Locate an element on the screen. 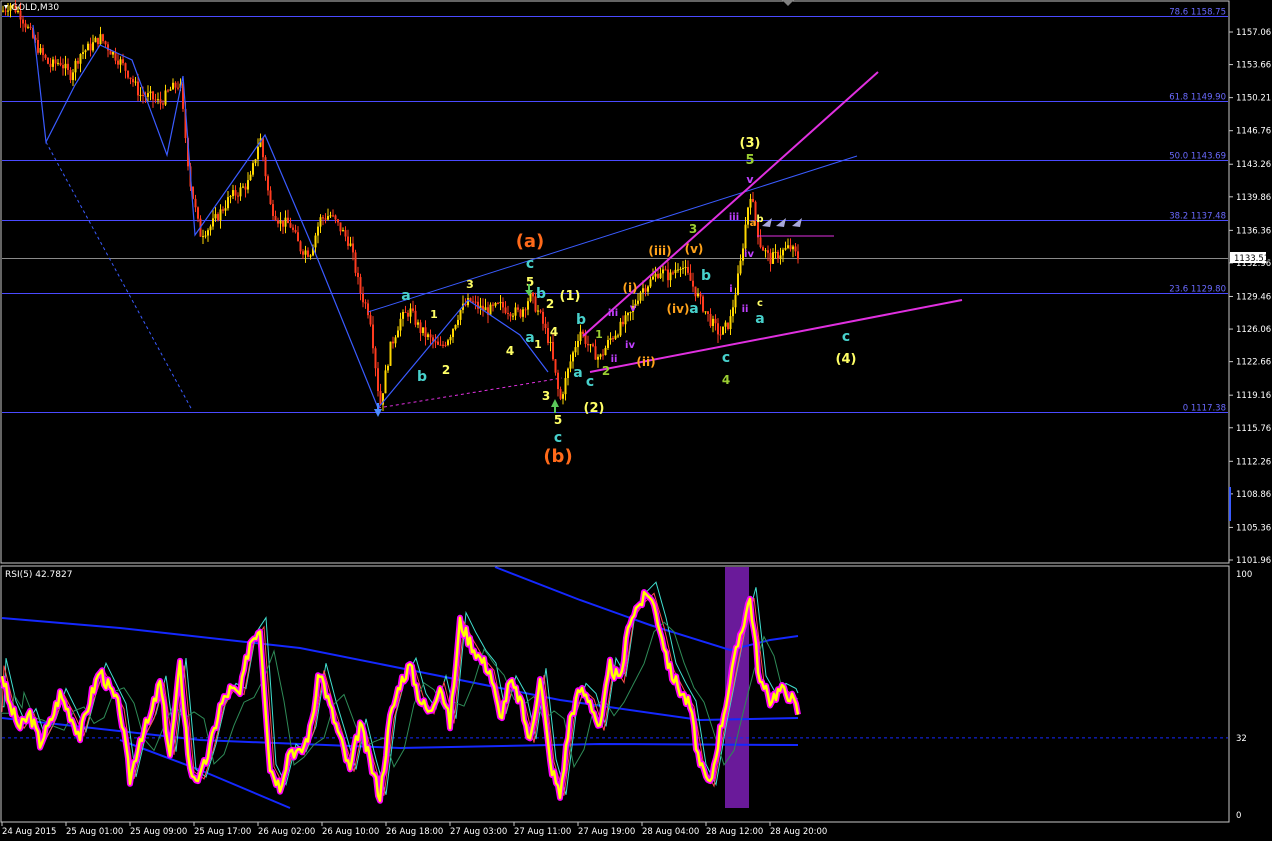  chart-menu-icon is located at coordinates (6, 7).